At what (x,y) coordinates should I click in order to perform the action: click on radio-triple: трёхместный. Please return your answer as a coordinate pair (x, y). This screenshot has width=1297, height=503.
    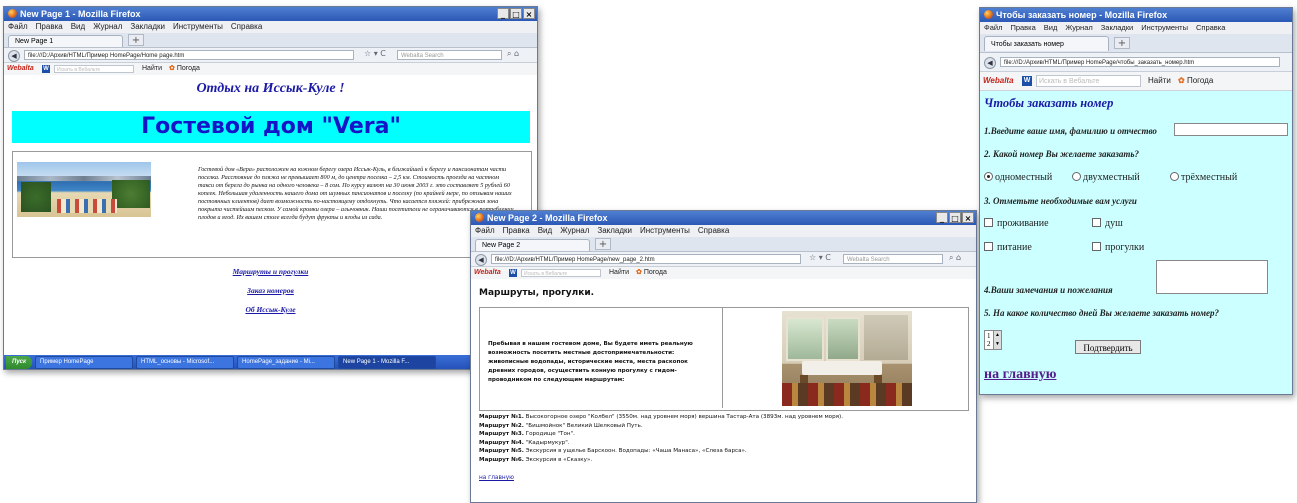
    Looking at the image, I should click on (1203, 177).